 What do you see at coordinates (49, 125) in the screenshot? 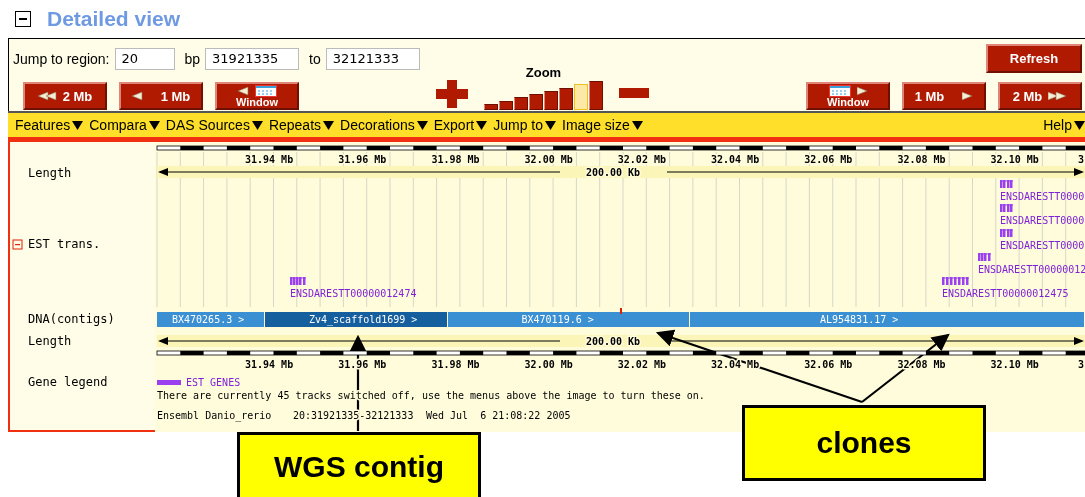
I see `menu-item: Features` at bounding box center [49, 125].